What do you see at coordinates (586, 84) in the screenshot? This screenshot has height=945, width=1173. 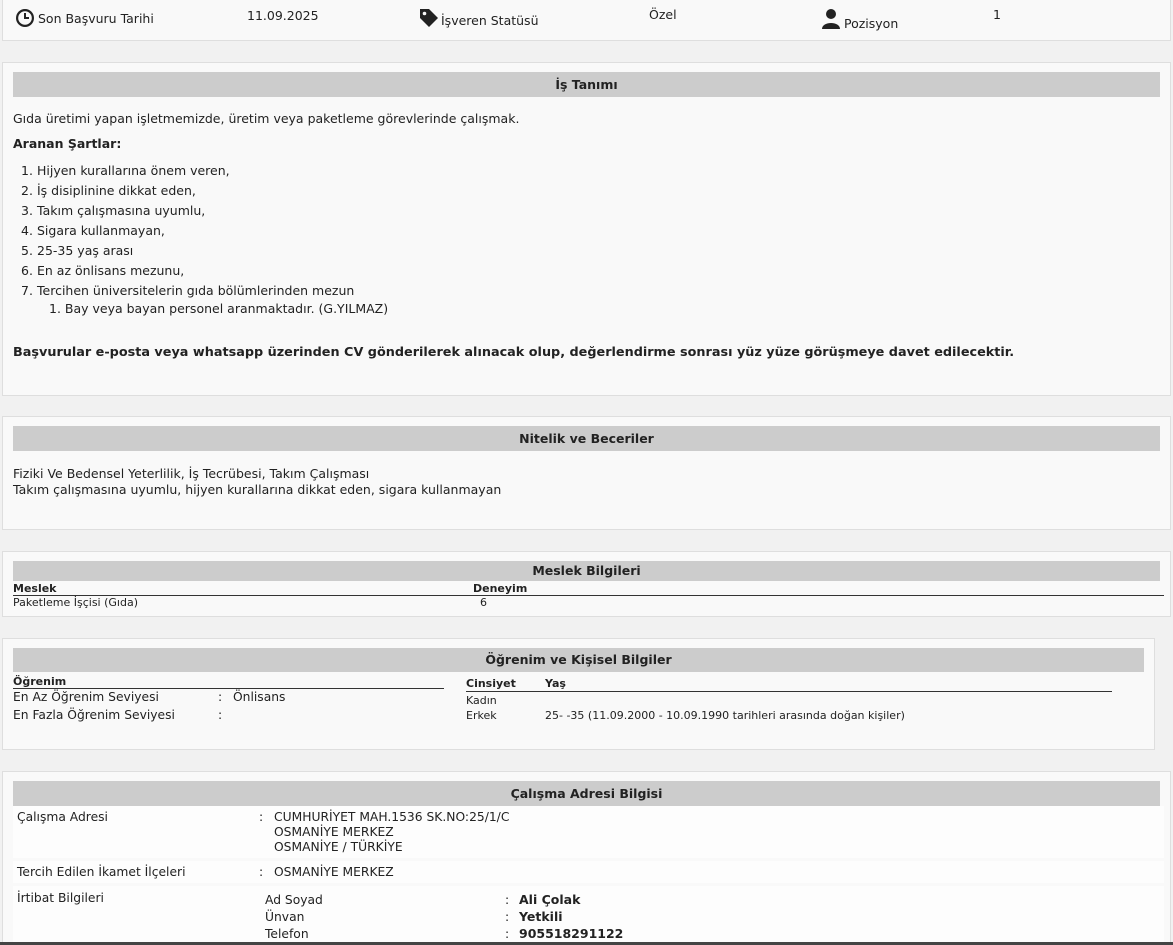 I see `job-description-title: İş Tanımı` at bounding box center [586, 84].